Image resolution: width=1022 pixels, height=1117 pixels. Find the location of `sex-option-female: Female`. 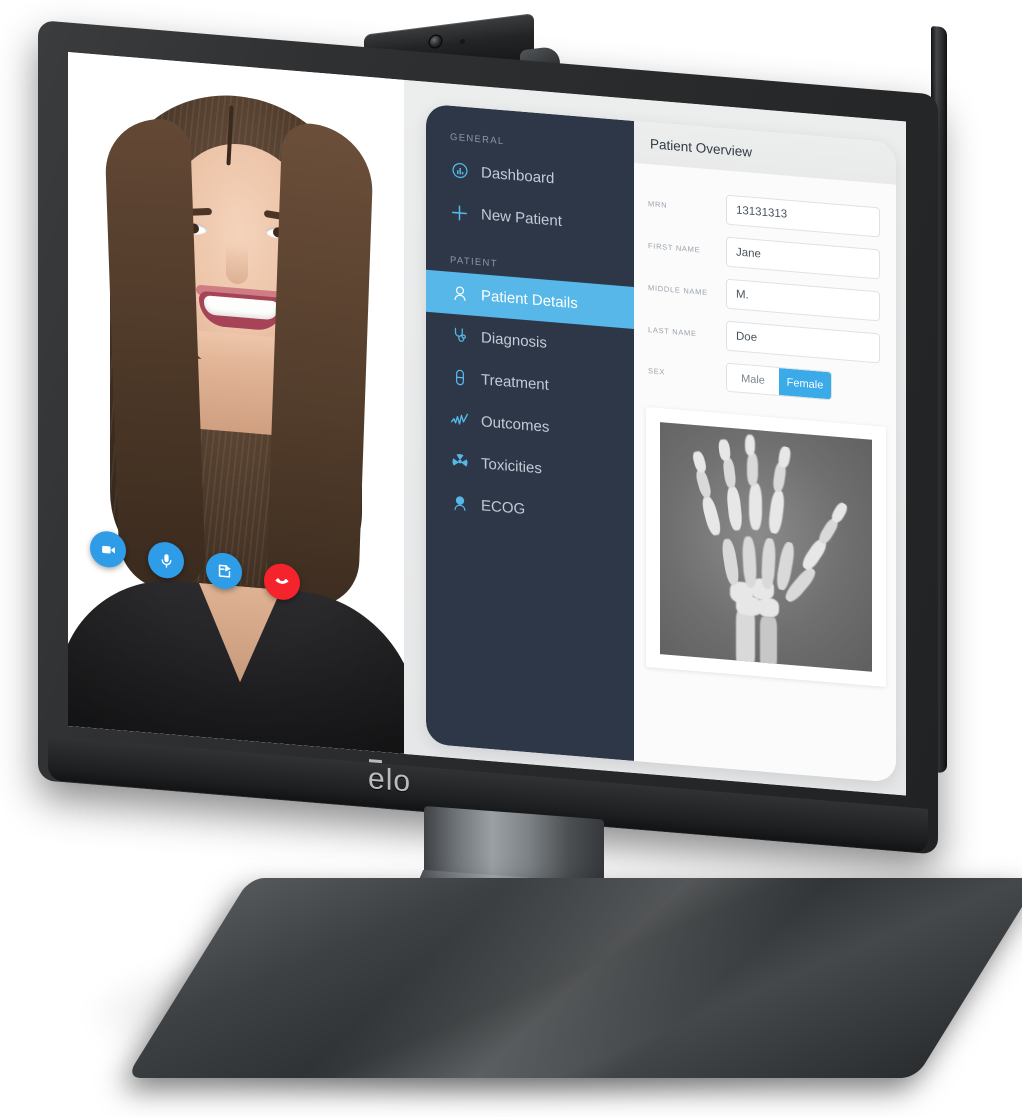

sex-option-female: Female is located at coordinates (805, 384).